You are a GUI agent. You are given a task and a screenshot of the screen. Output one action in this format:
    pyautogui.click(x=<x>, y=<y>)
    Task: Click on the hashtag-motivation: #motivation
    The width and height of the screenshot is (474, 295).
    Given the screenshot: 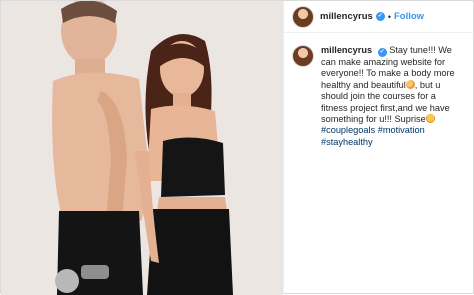 What is the action you would take?
    pyautogui.click(x=401, y=130)
    